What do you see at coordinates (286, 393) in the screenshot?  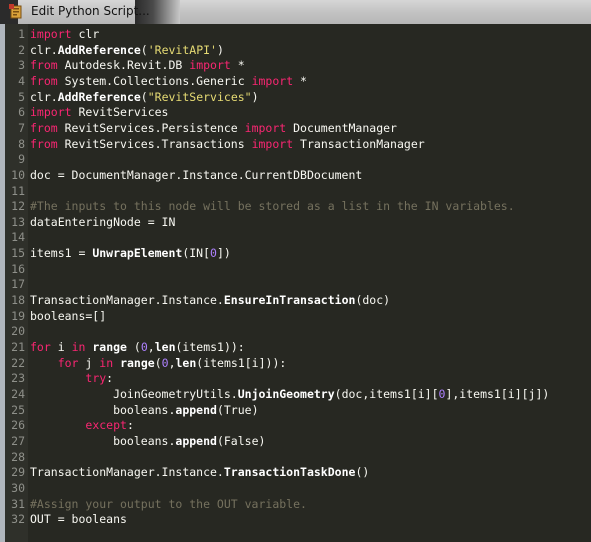 I see `function-token: UnjoinGeometry` at bounding box center [286, 393].